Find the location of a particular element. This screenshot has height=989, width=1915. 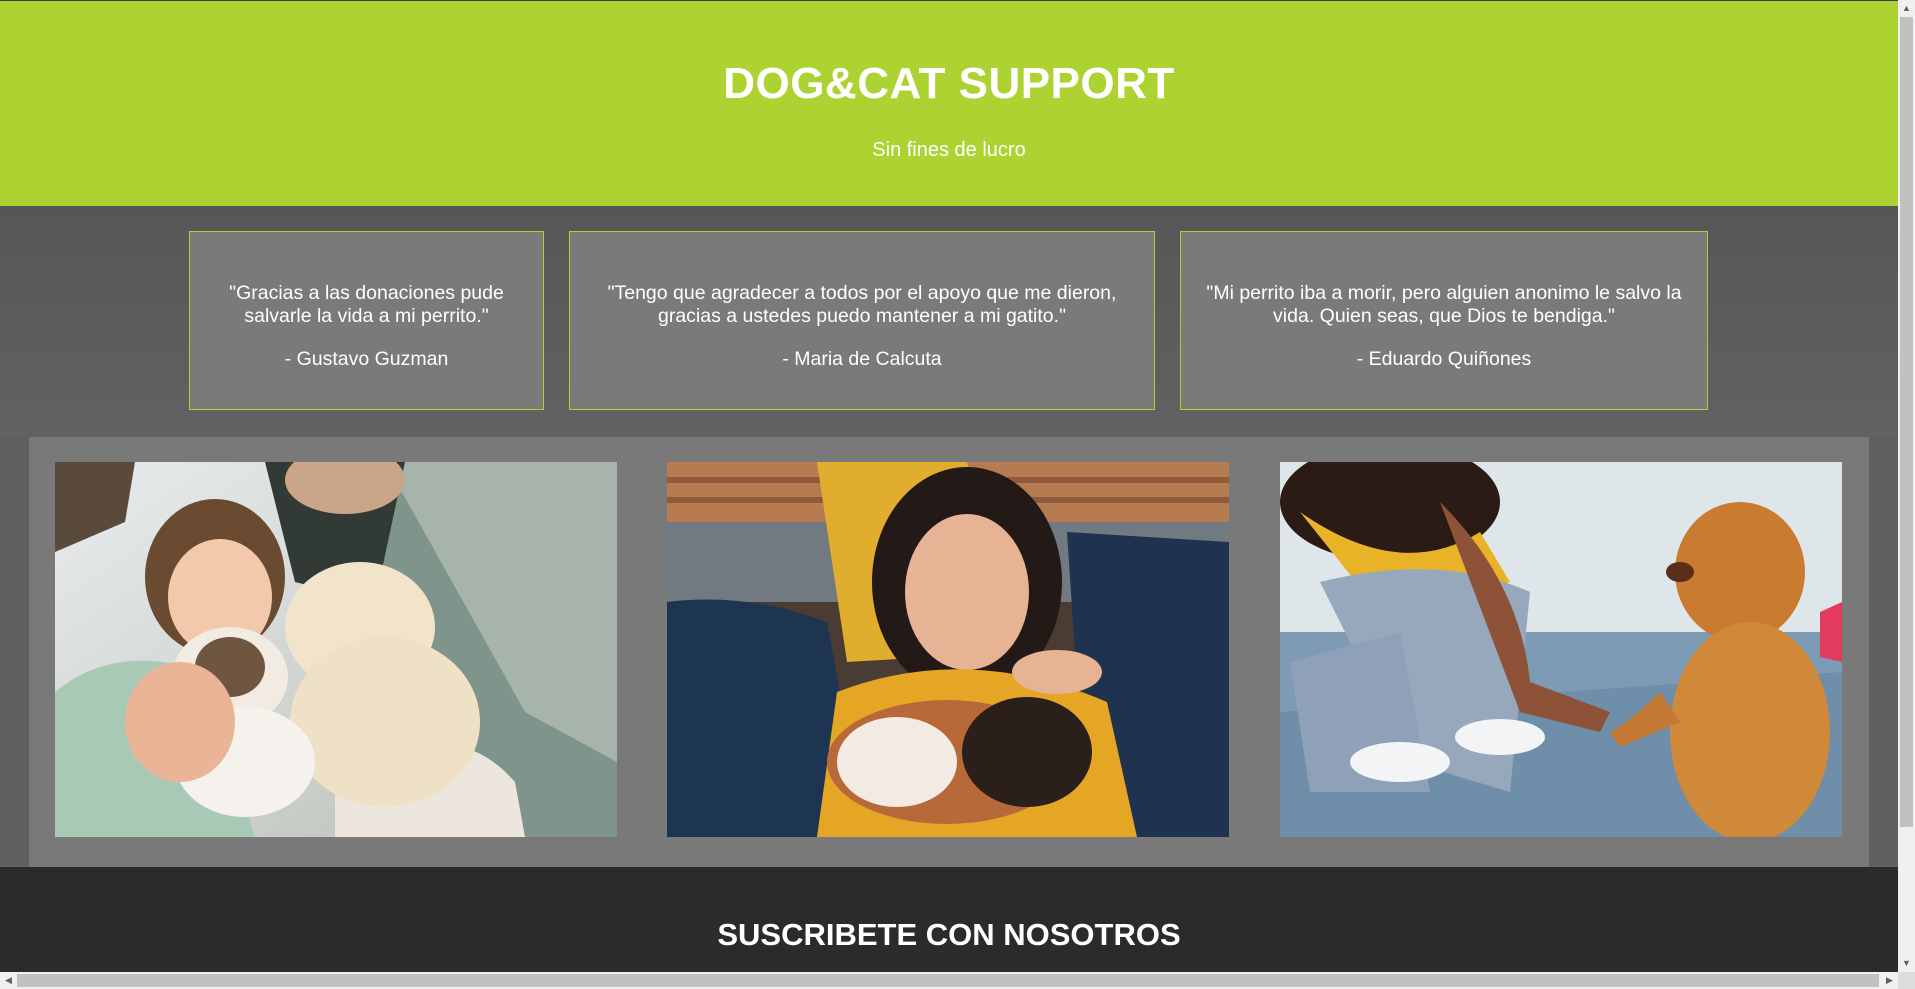

site-title: DOG&CAT SUPPORT is located at coordinates (949, 83).